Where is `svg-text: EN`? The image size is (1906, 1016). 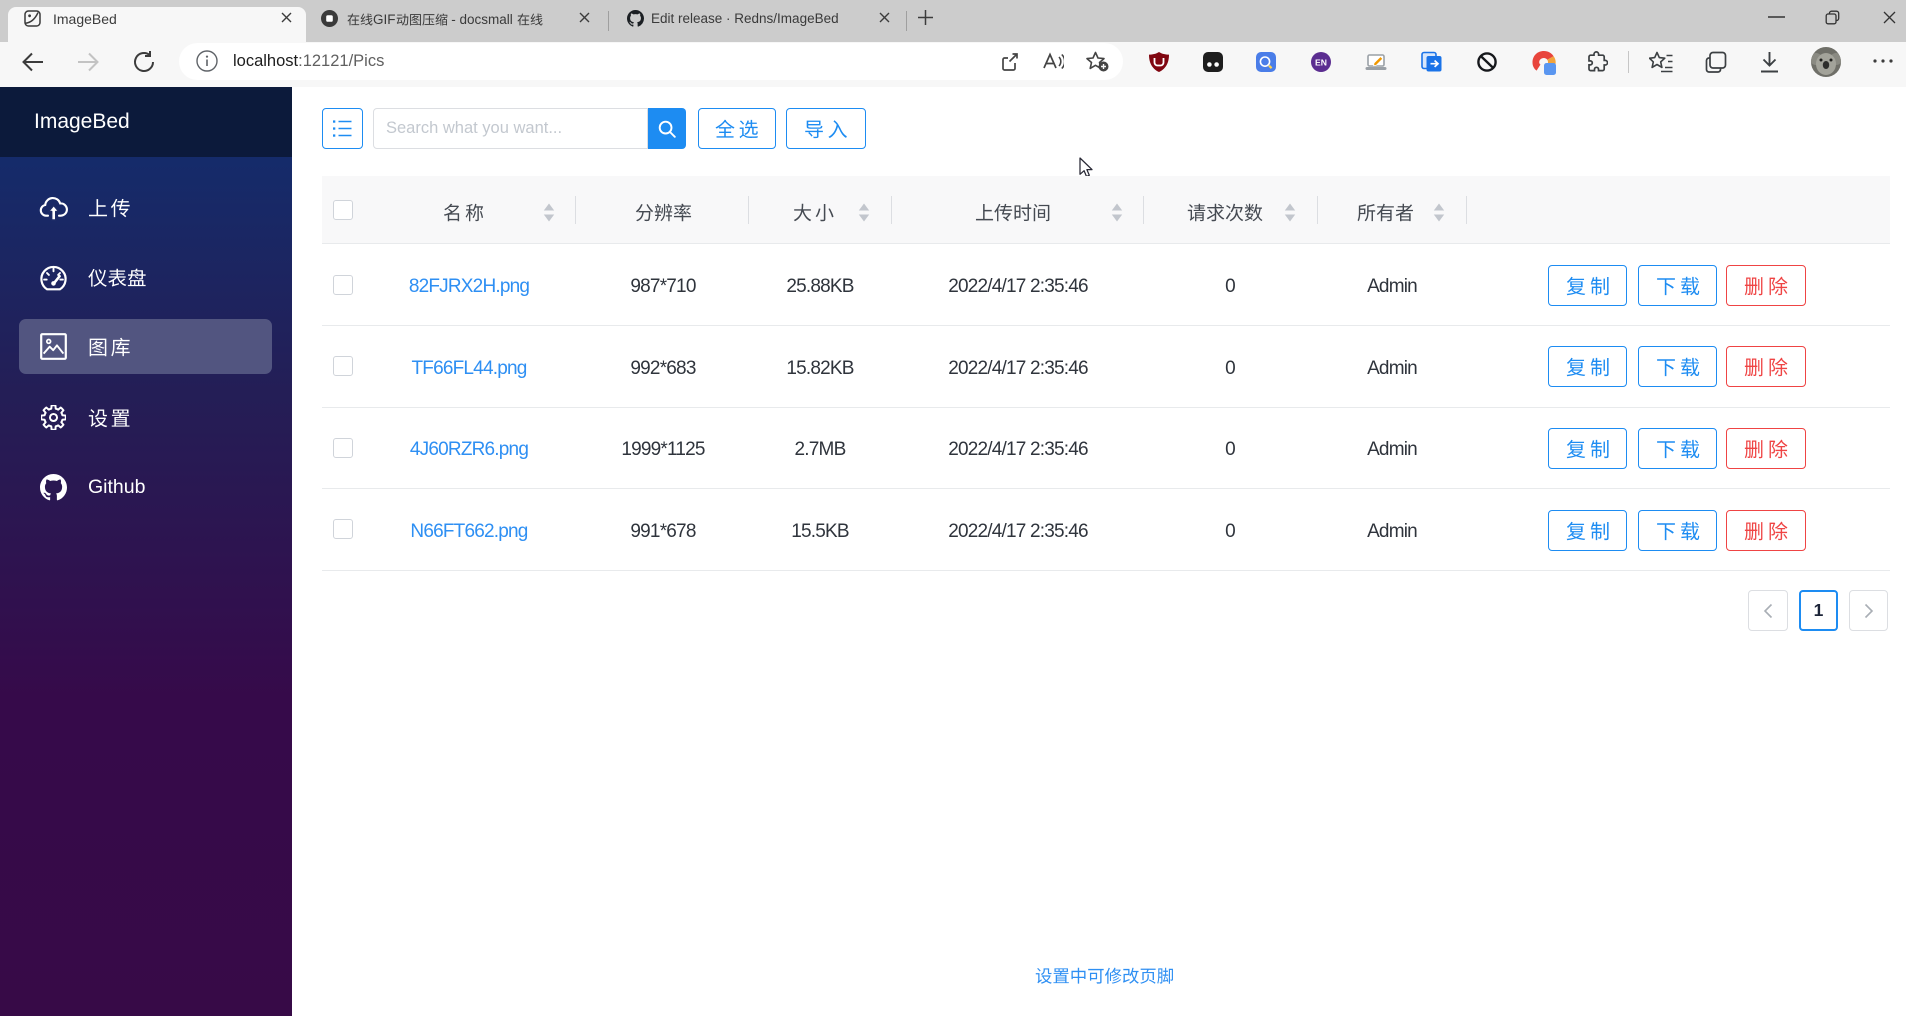
svg-text: EN is located at coordinates (1321, 62).